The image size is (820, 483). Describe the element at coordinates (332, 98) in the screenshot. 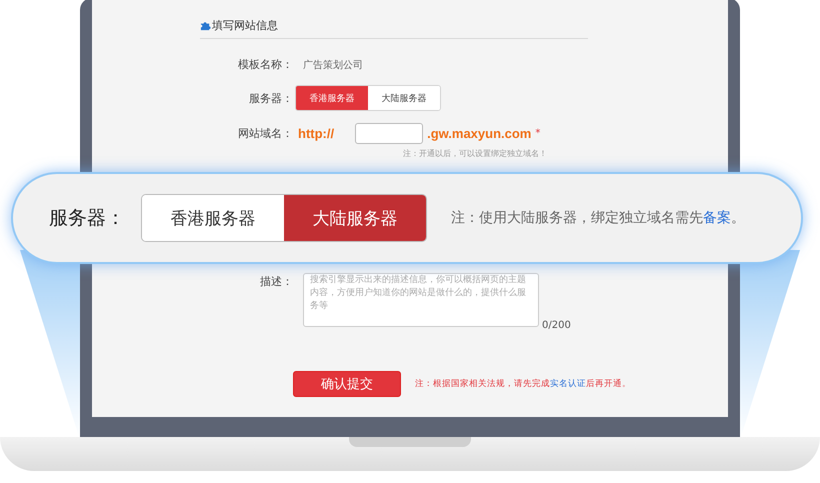

I see `server-option: 香港服务器` at that location.